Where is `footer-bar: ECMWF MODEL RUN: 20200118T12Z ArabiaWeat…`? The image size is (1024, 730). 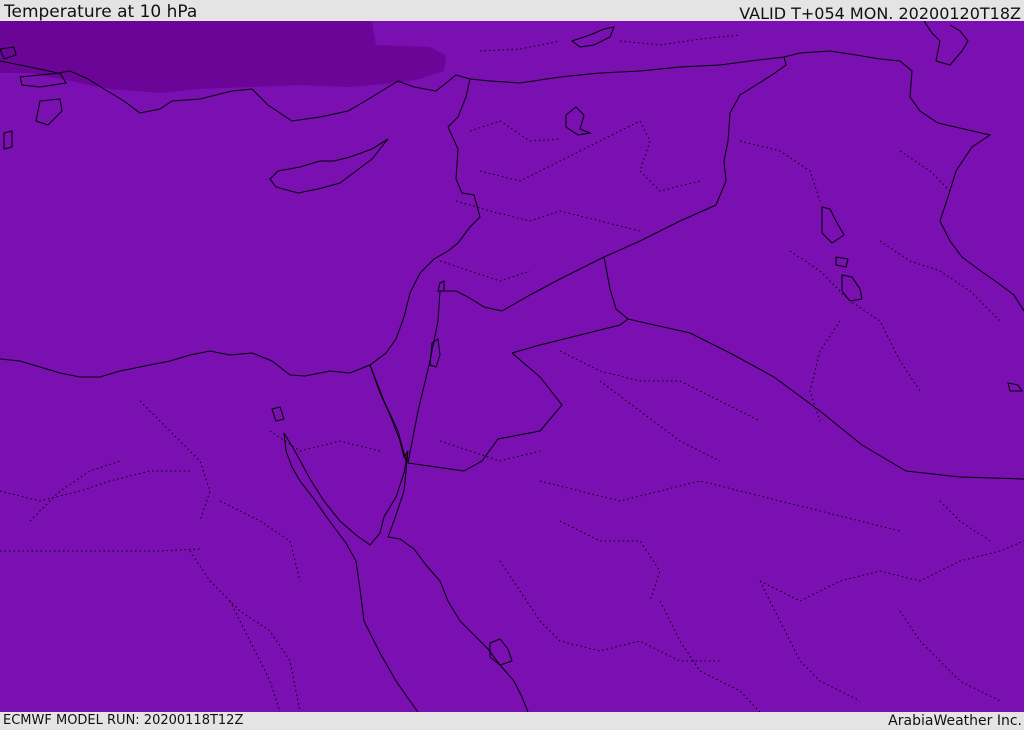 footer-bar: ECMWF MODEL RUN: 20200118T12Z ArabiaWeat… is located at coordinates (512, 720).